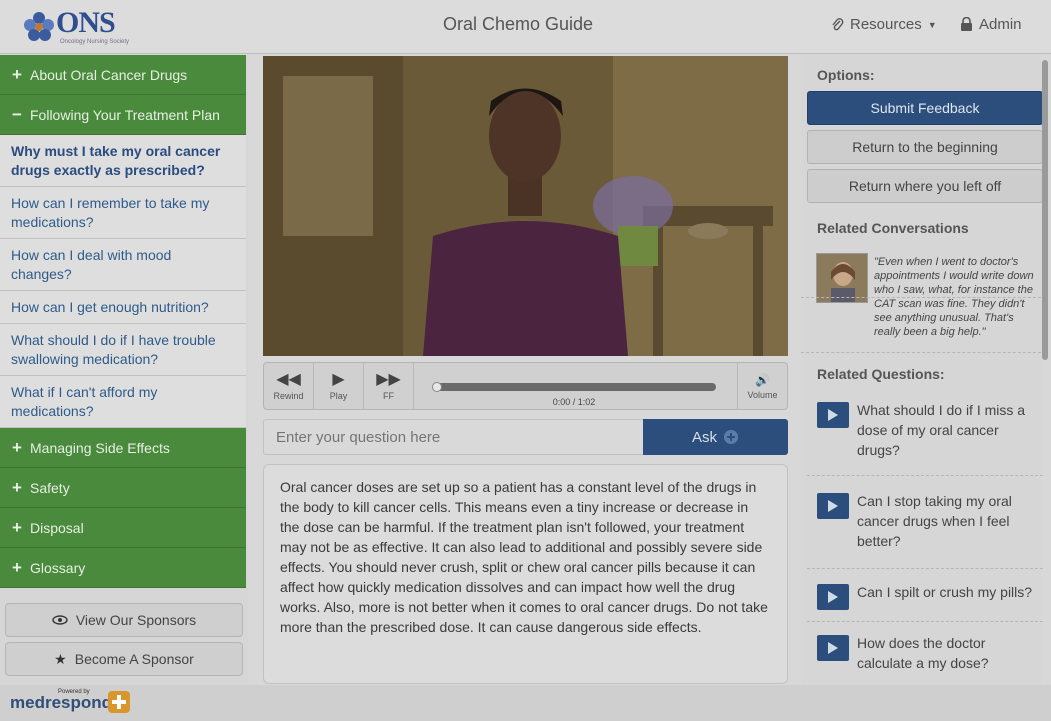 Image resolution: width=1051 pixels, height=721 pixels. What do you see at coordinates (893, 228) in the screenshot?
I see `related-conversations-heading: Related Conversations` at bounding box center [893, 228].